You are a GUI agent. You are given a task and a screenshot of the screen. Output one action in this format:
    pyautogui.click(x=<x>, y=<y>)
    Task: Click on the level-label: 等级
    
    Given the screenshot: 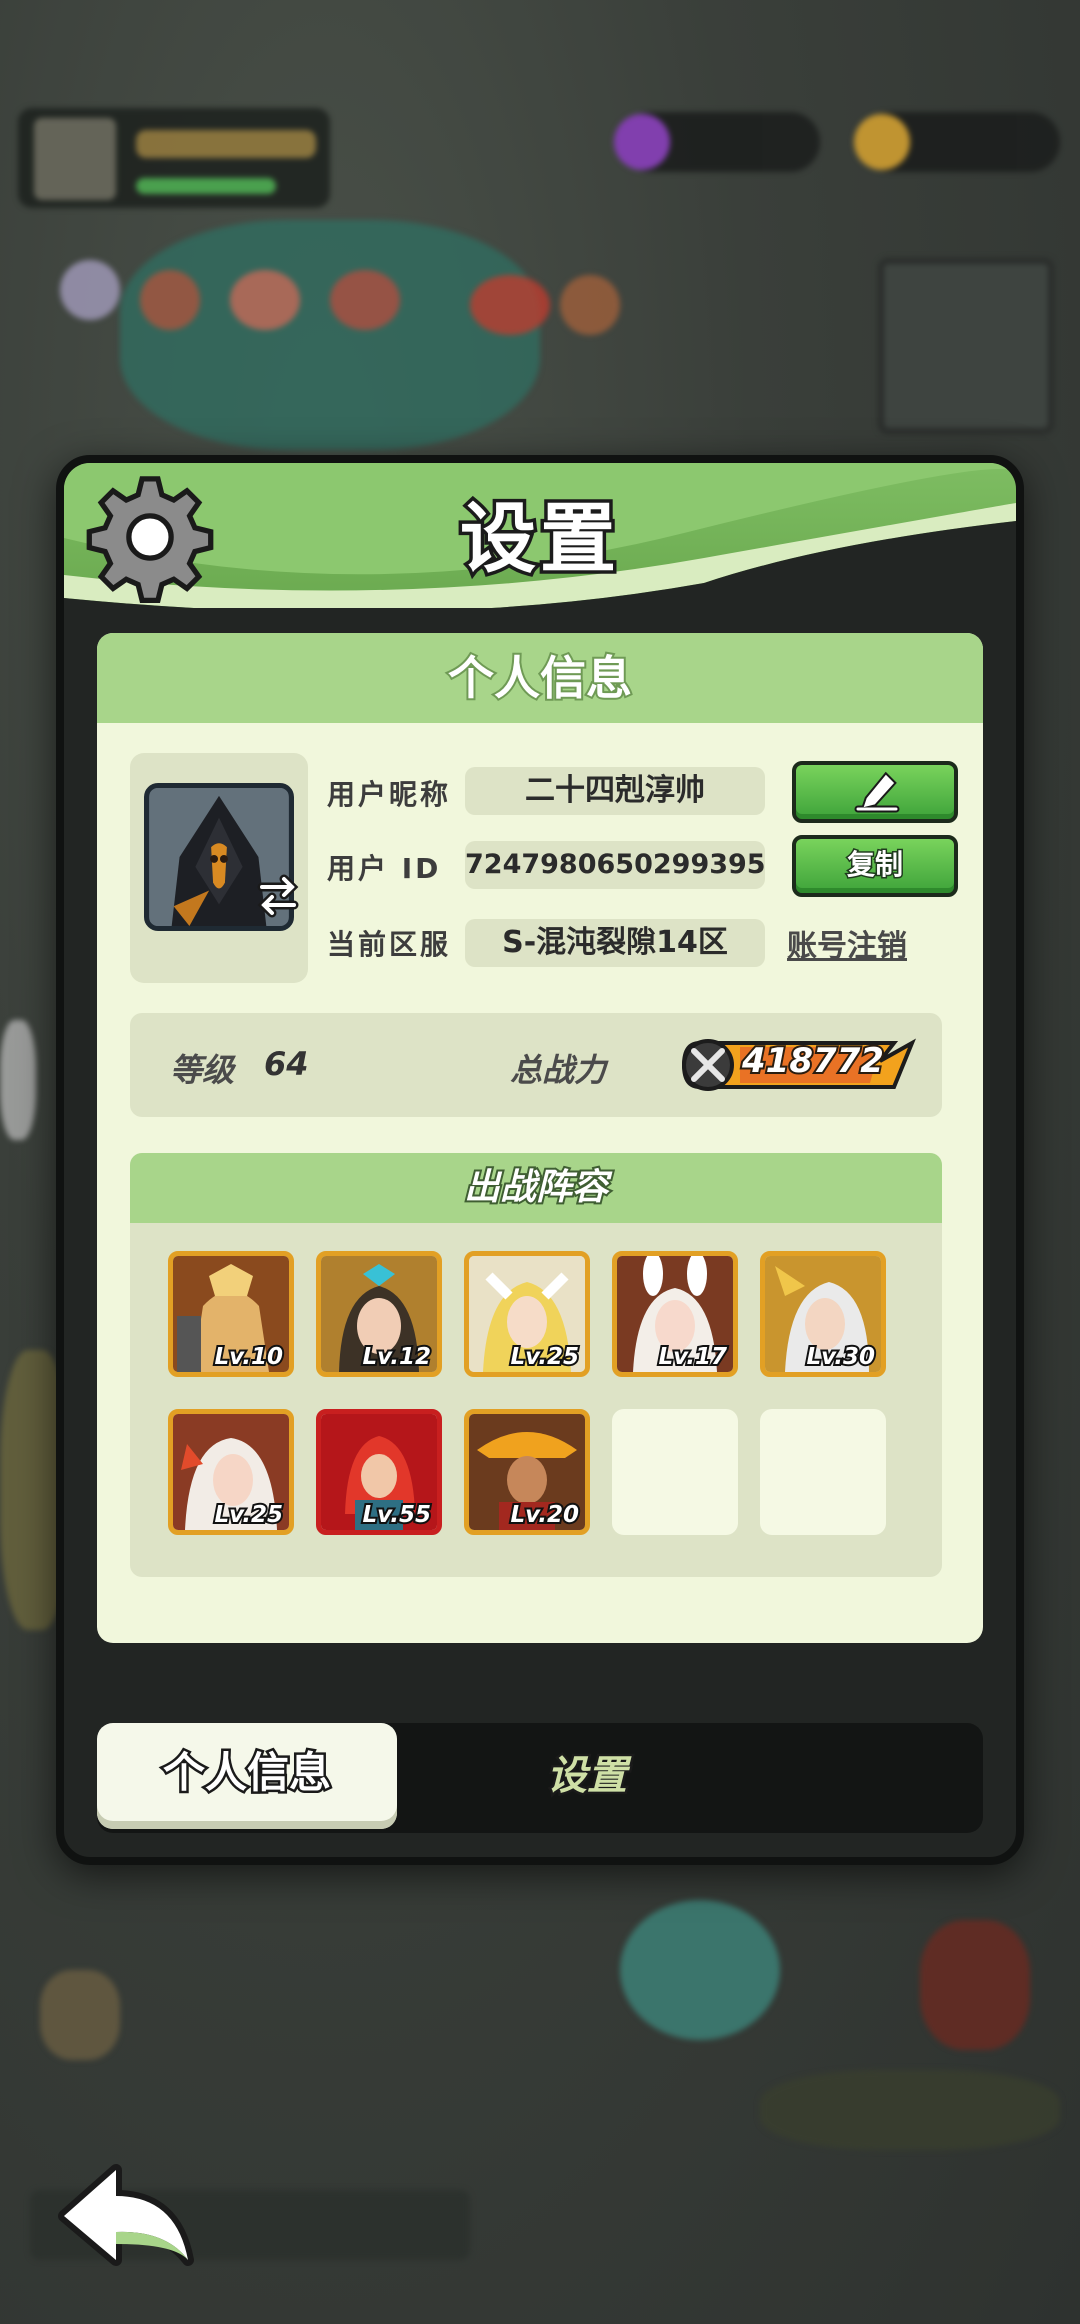 What is the action you would take?
    pyautogui.click(x=202, y=1070)
    